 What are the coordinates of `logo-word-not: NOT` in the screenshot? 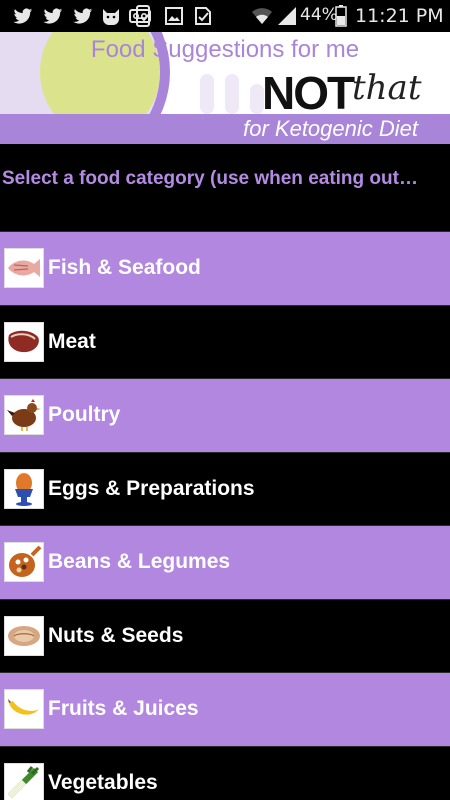 It's located at (308, 93).